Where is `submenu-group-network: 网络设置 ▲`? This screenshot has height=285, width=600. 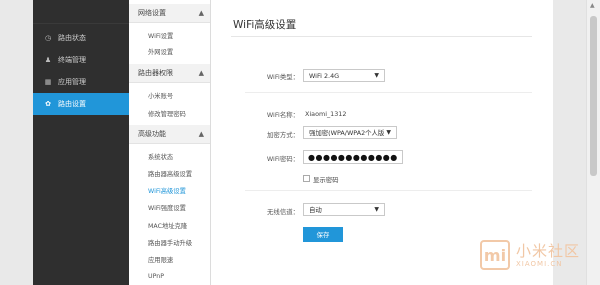 submenu-group-network: 网络设置 ▲ is located at coordinates (169, 13).